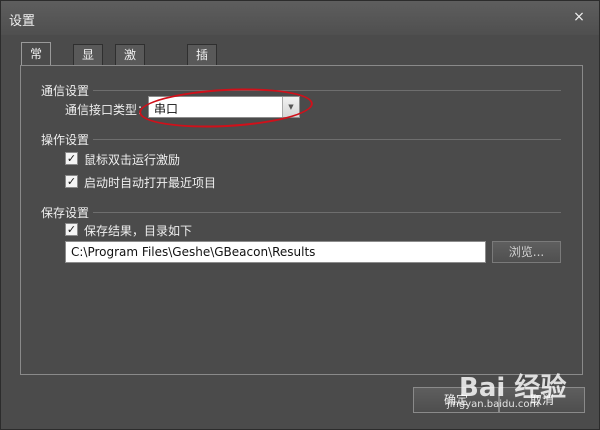 Image resolution: width=600 pixels, height=430 pixels. I want to click on title-bar: 设置 ×, so click(300, 18).